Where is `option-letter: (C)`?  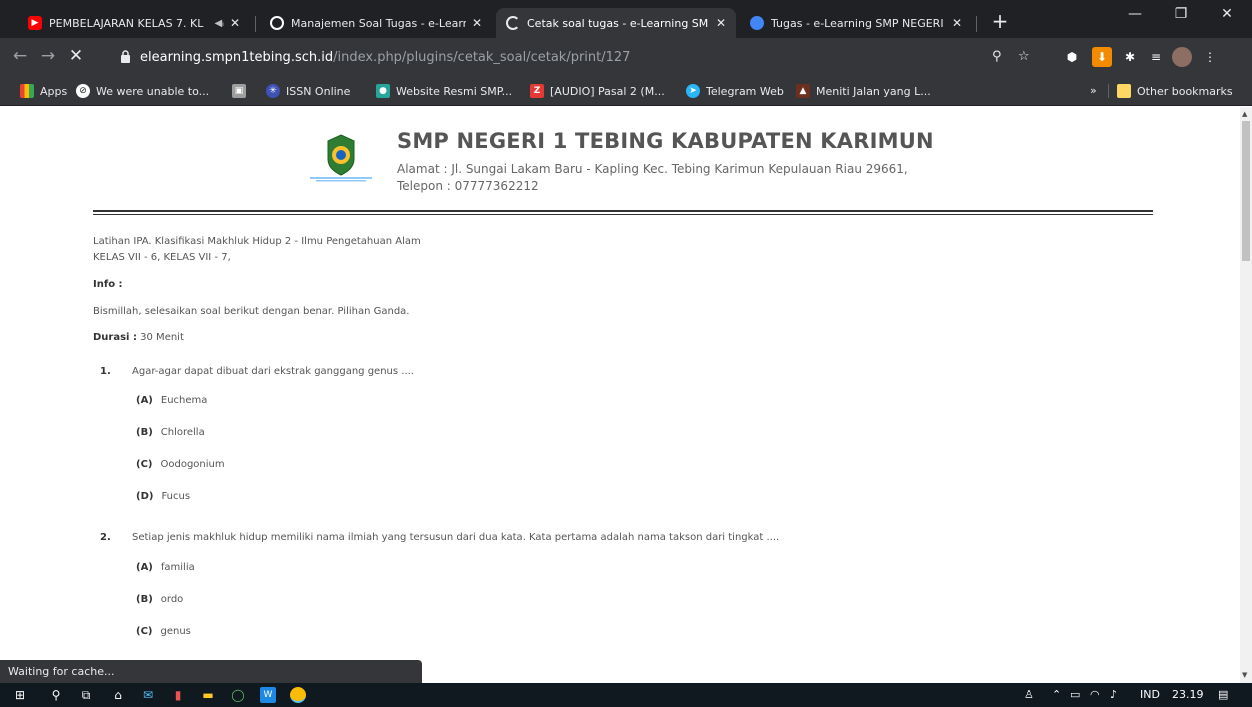
option-letter: (C) is located at coordinates (144, 464).